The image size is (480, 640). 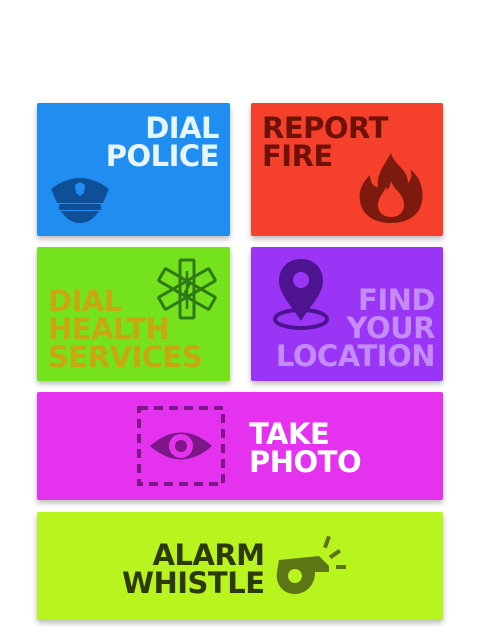 What do you see at coordinates (347, 314) in the screenshot?
I see `find-your-location-button: FIND YOUR LOCATION` at bounding box center [347, 314].